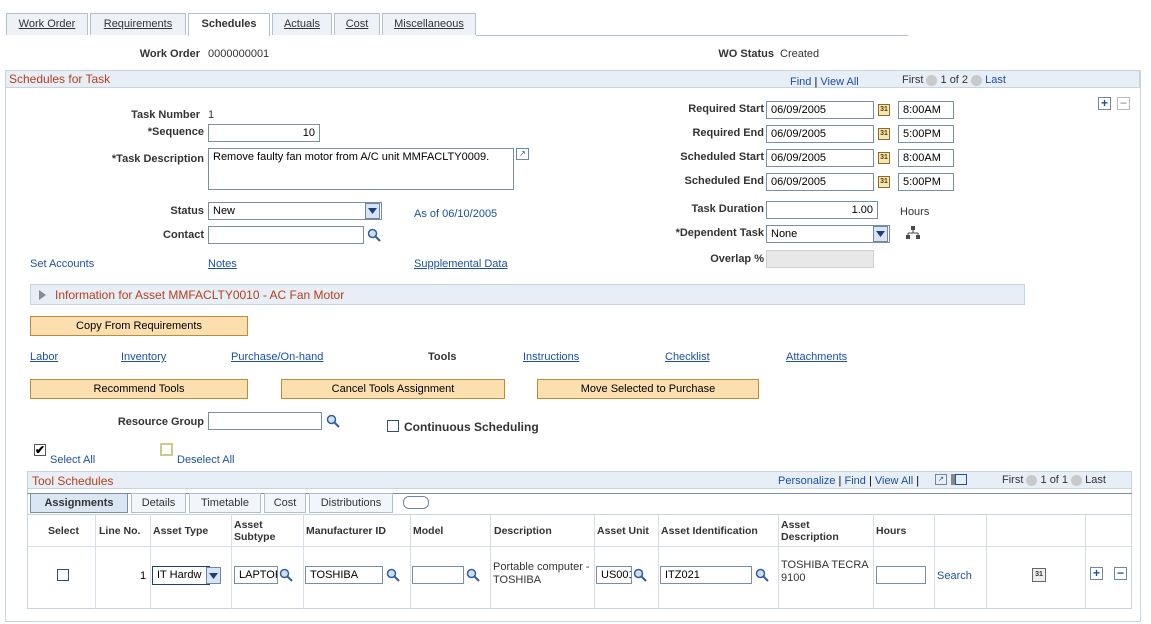 The width and height of the screenshot is (1151, 624). Describe the element at coordinates (800, 82) in the screenshot. I see `find-link: Find` at that location.